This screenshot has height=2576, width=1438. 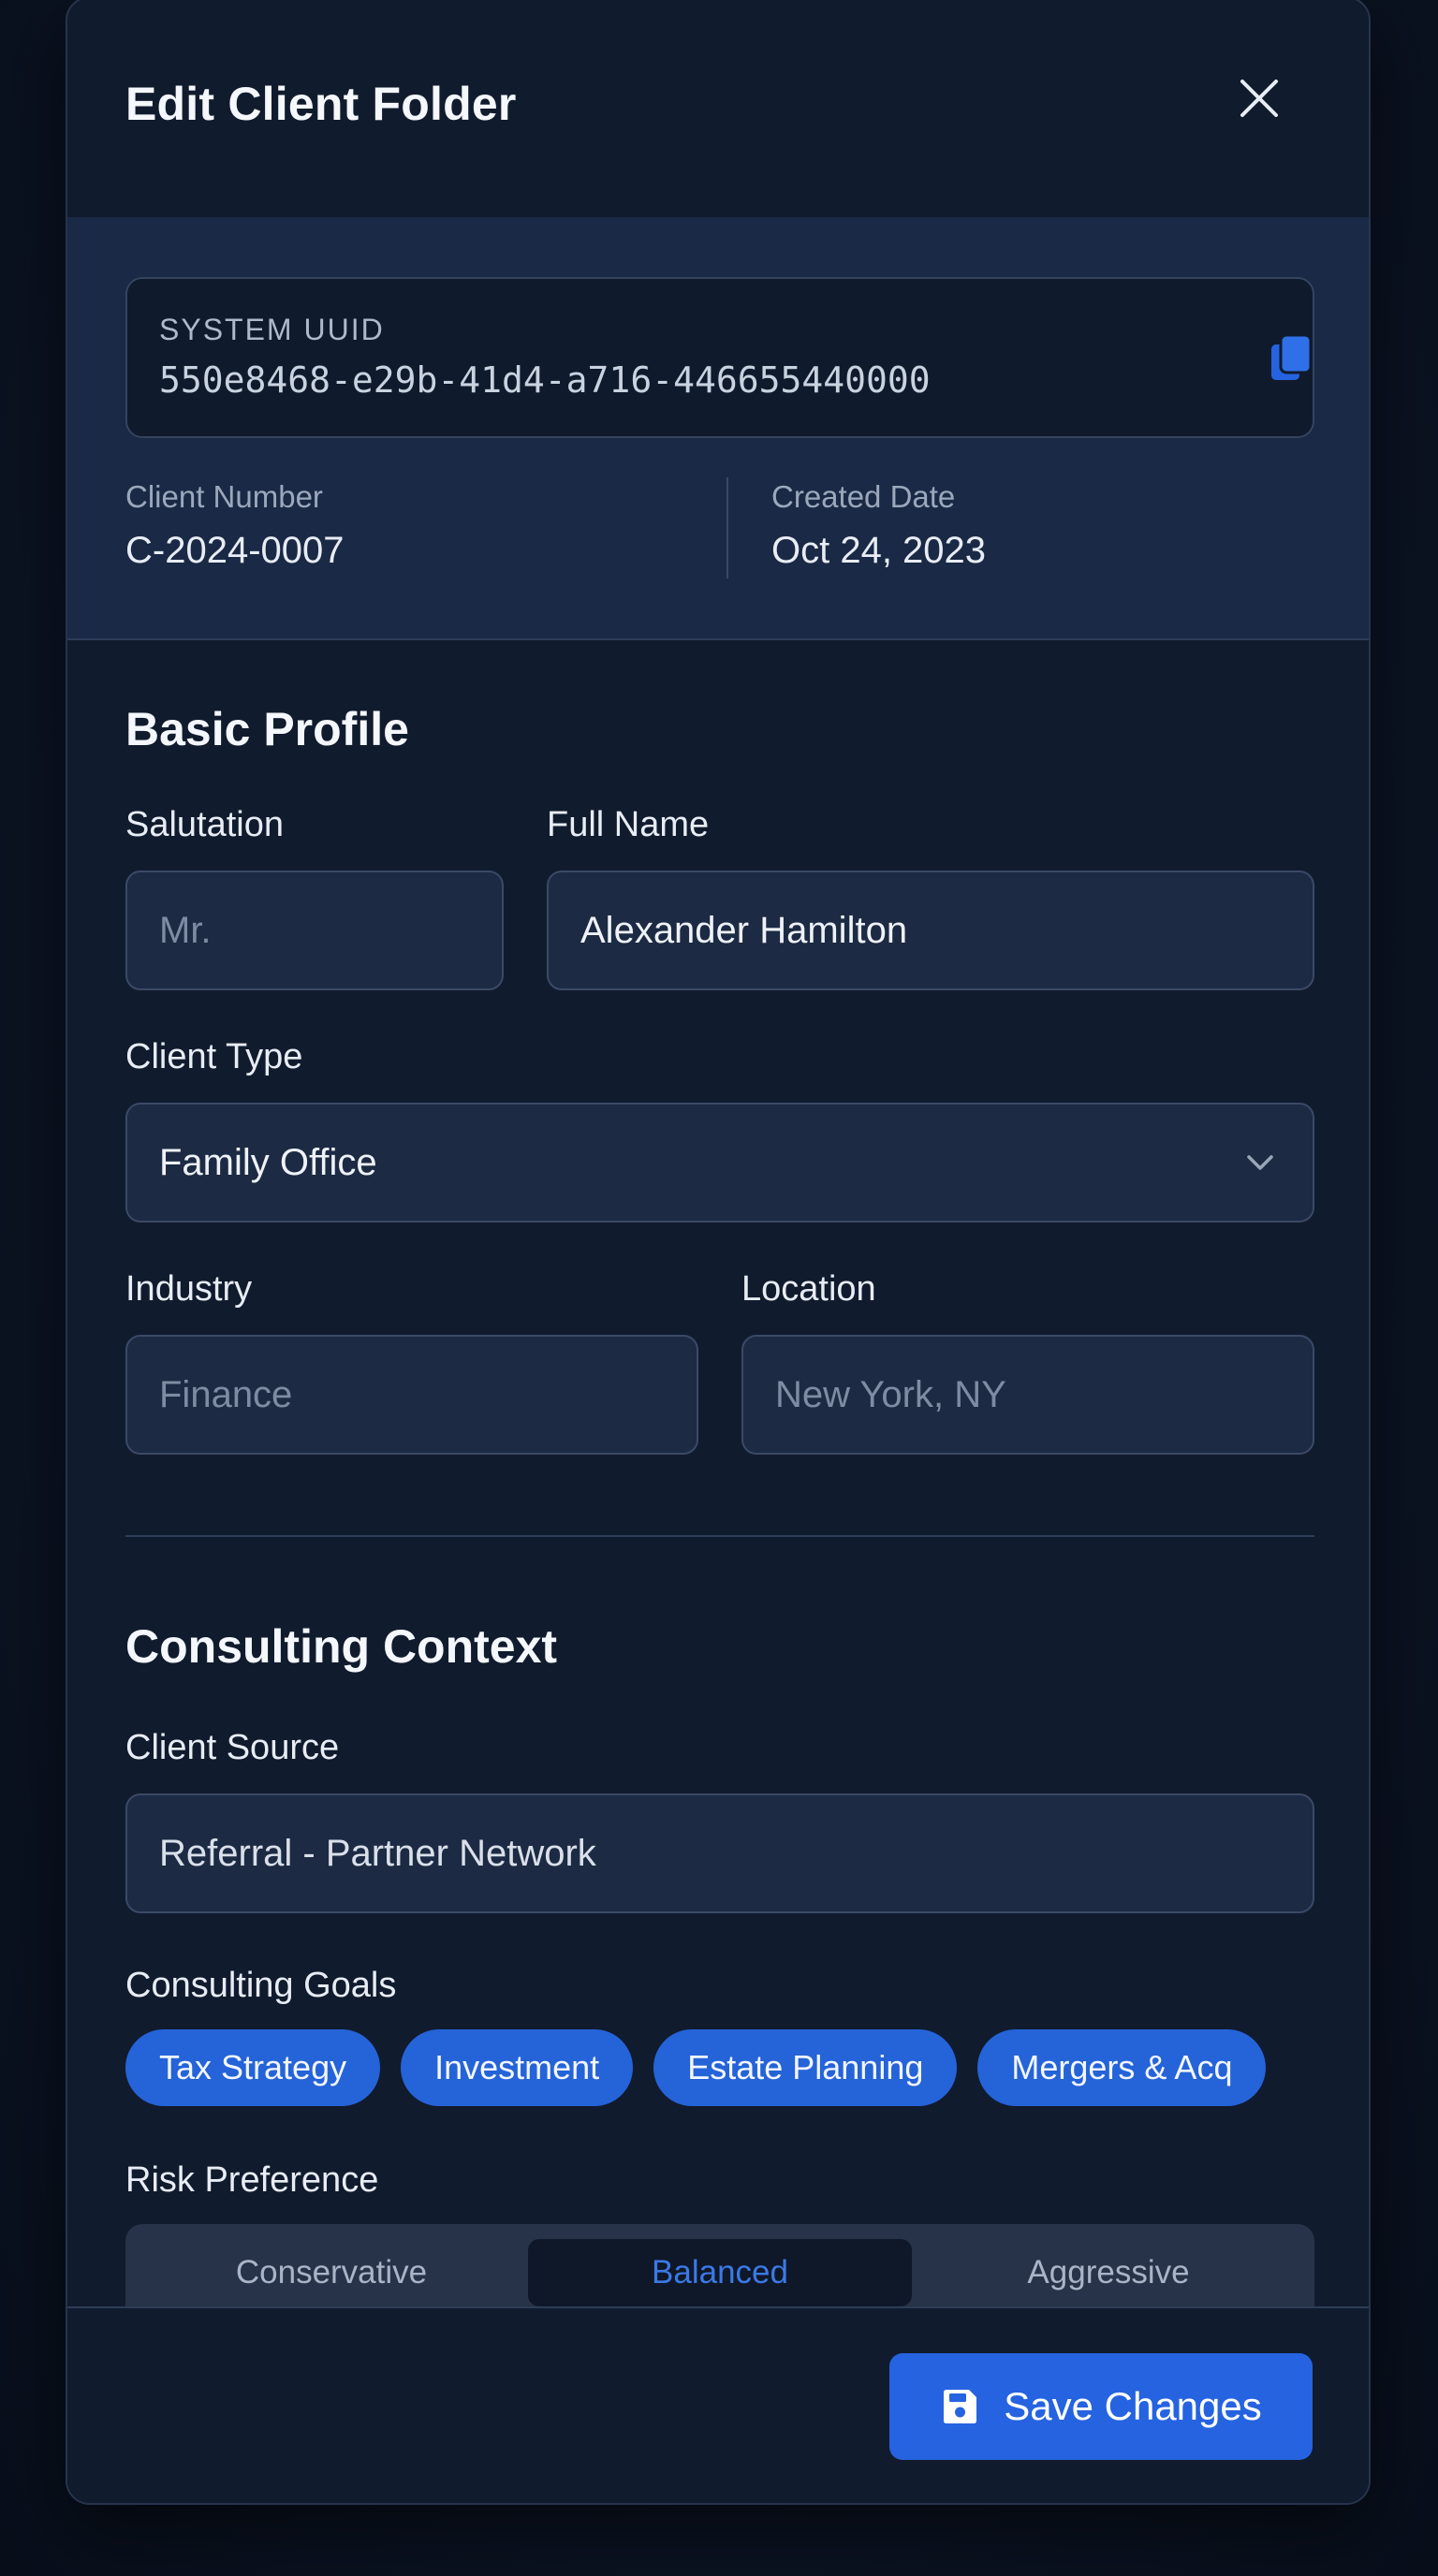 What do you see at coordinates (930, 930) in the screenshot?
I see `full-name-input: Alexander Hamilton` at bounding box center [930, 930].